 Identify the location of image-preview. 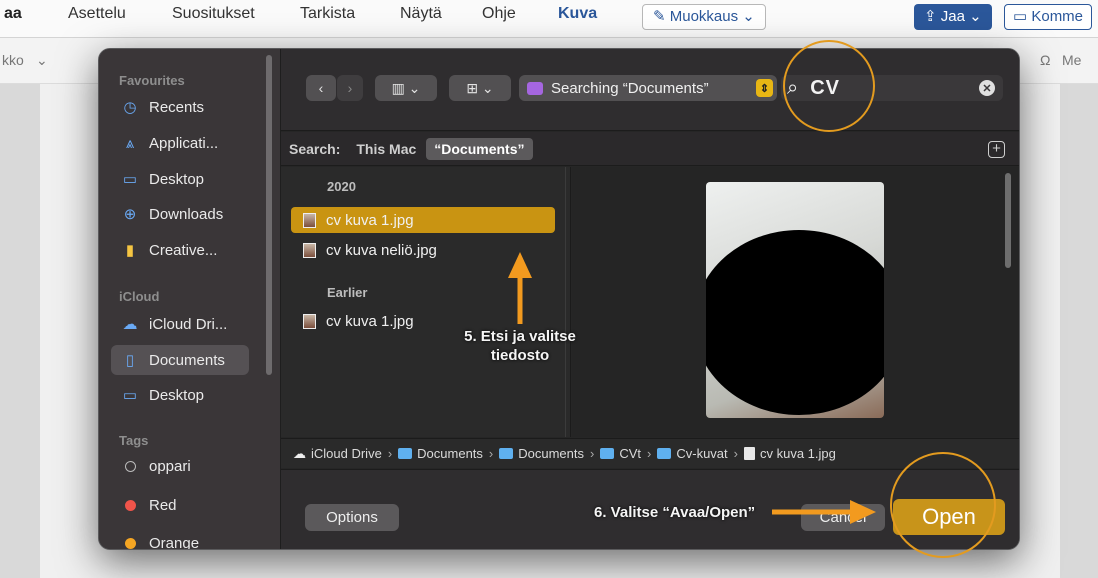
(795, 300).